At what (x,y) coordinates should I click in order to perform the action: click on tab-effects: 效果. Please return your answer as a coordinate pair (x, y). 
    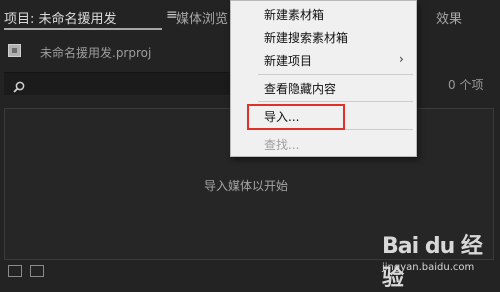
    Looking at the image, I should click on (449, 17).